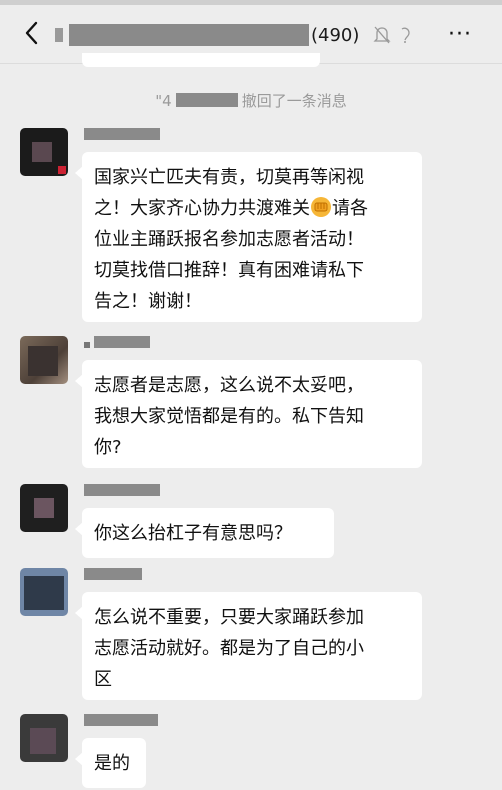 The image size is (502, 790). Describe the element at coordinates (108, 447) in the screenshot. I see `message-line: 你?` at that location.